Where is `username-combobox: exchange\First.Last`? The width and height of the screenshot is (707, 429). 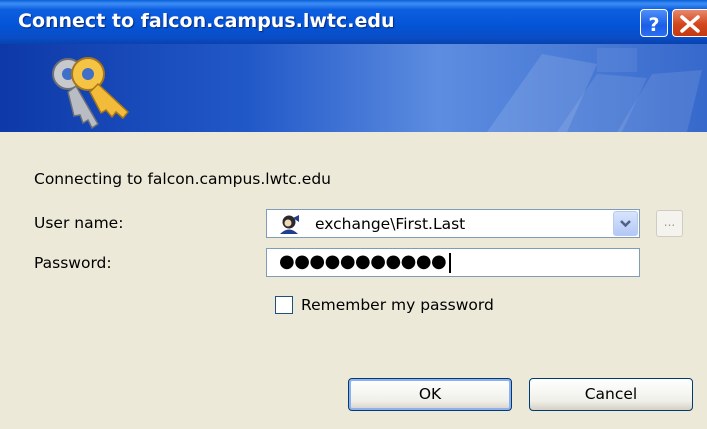
username-combobox: exchange\First.Last is located at coordinates (453, 223).